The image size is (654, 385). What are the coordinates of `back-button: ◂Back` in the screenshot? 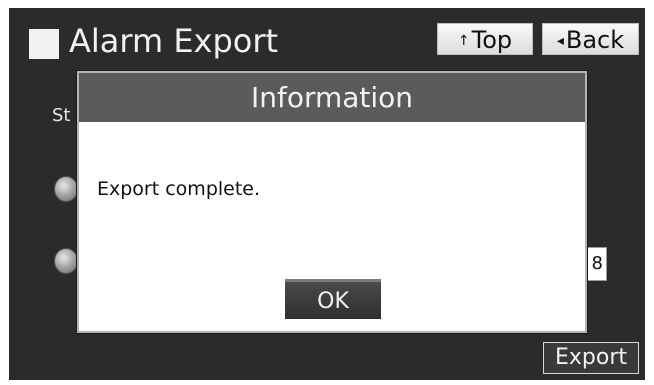 It's located at (590, 39).